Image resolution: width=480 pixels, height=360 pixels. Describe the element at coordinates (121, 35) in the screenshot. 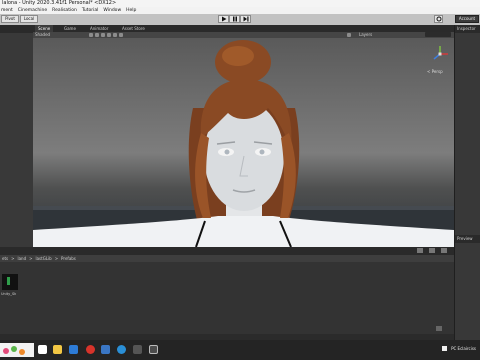

I see `camera-settings-icon` at that location.